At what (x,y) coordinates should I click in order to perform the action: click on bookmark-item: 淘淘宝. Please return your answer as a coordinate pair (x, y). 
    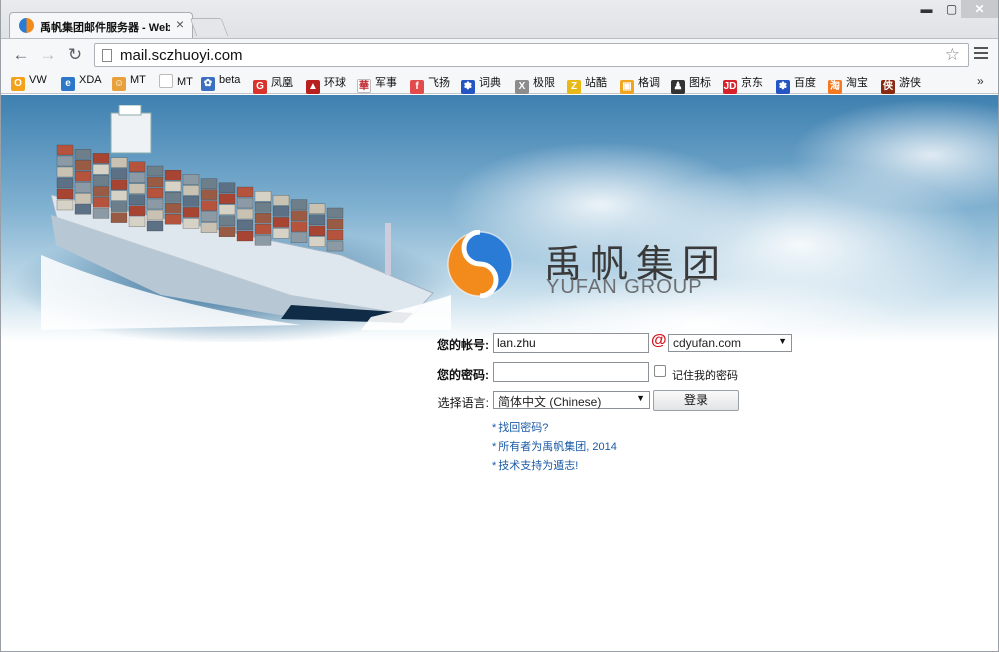
    Looking at the image, I should click on (848, 84).